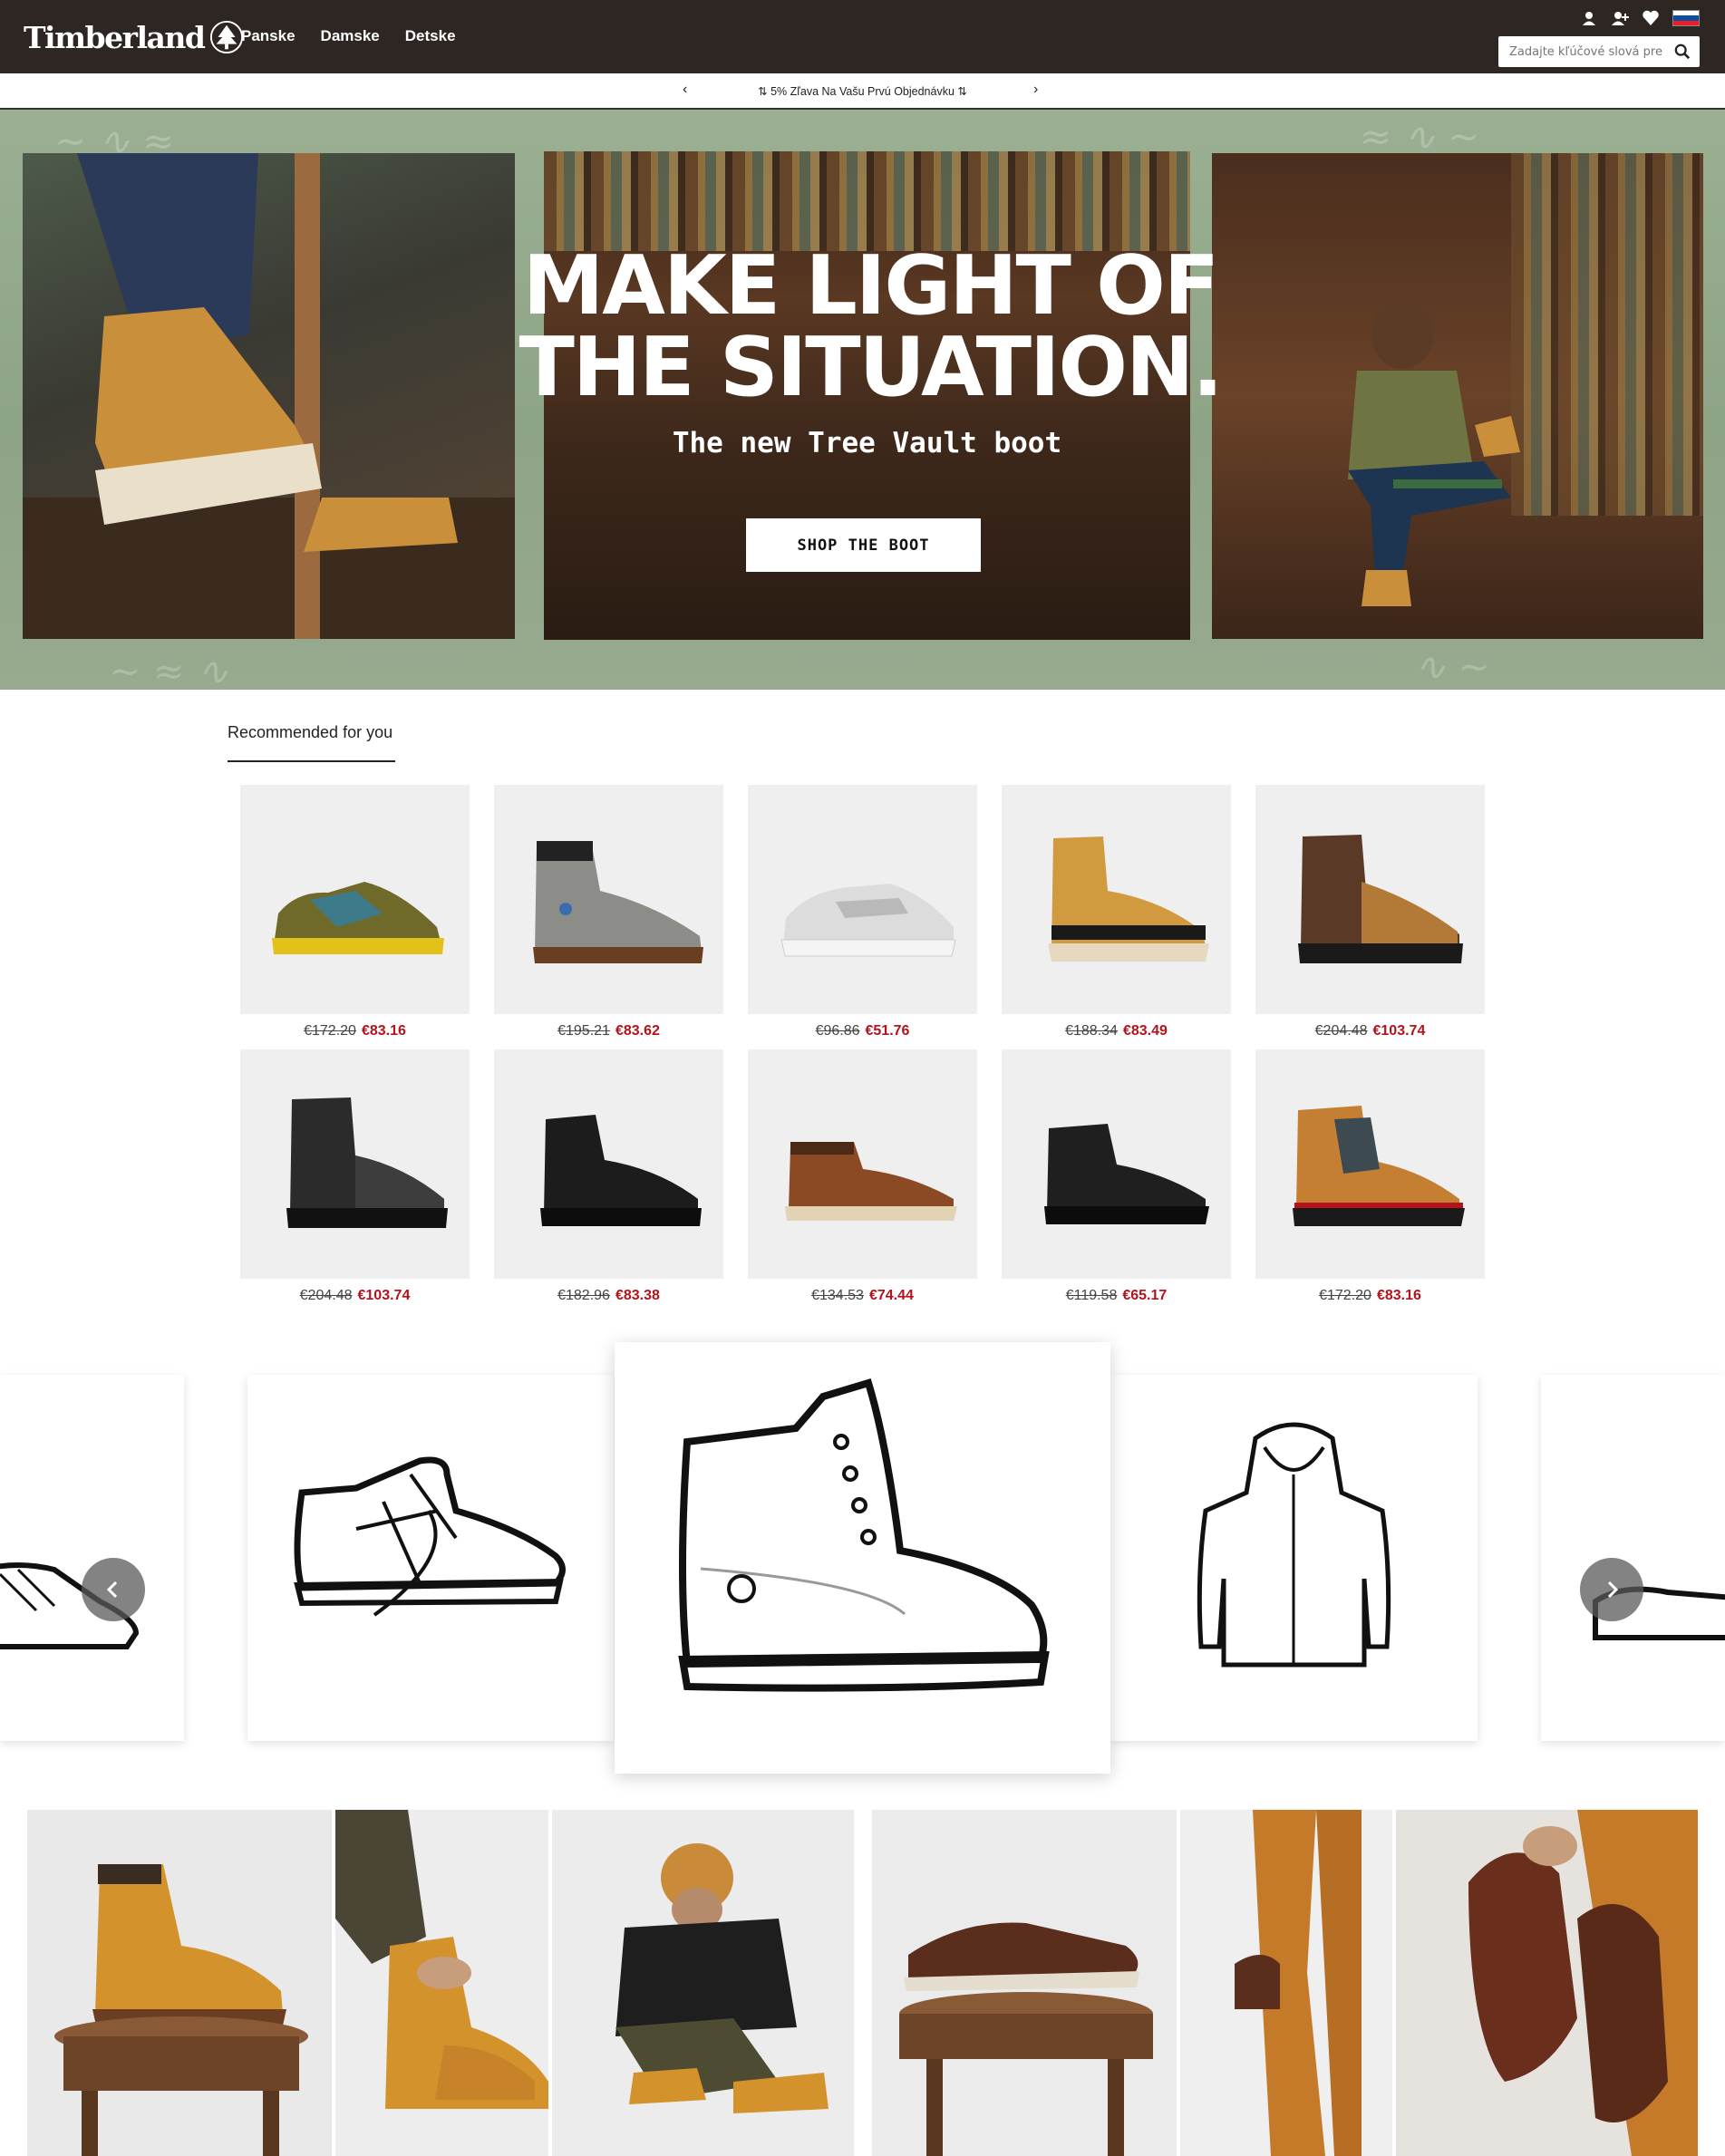  What do you see at coordinates (1620, 18) in the screenshot?
I see `register-icon` at bounding box center [1620, 18].